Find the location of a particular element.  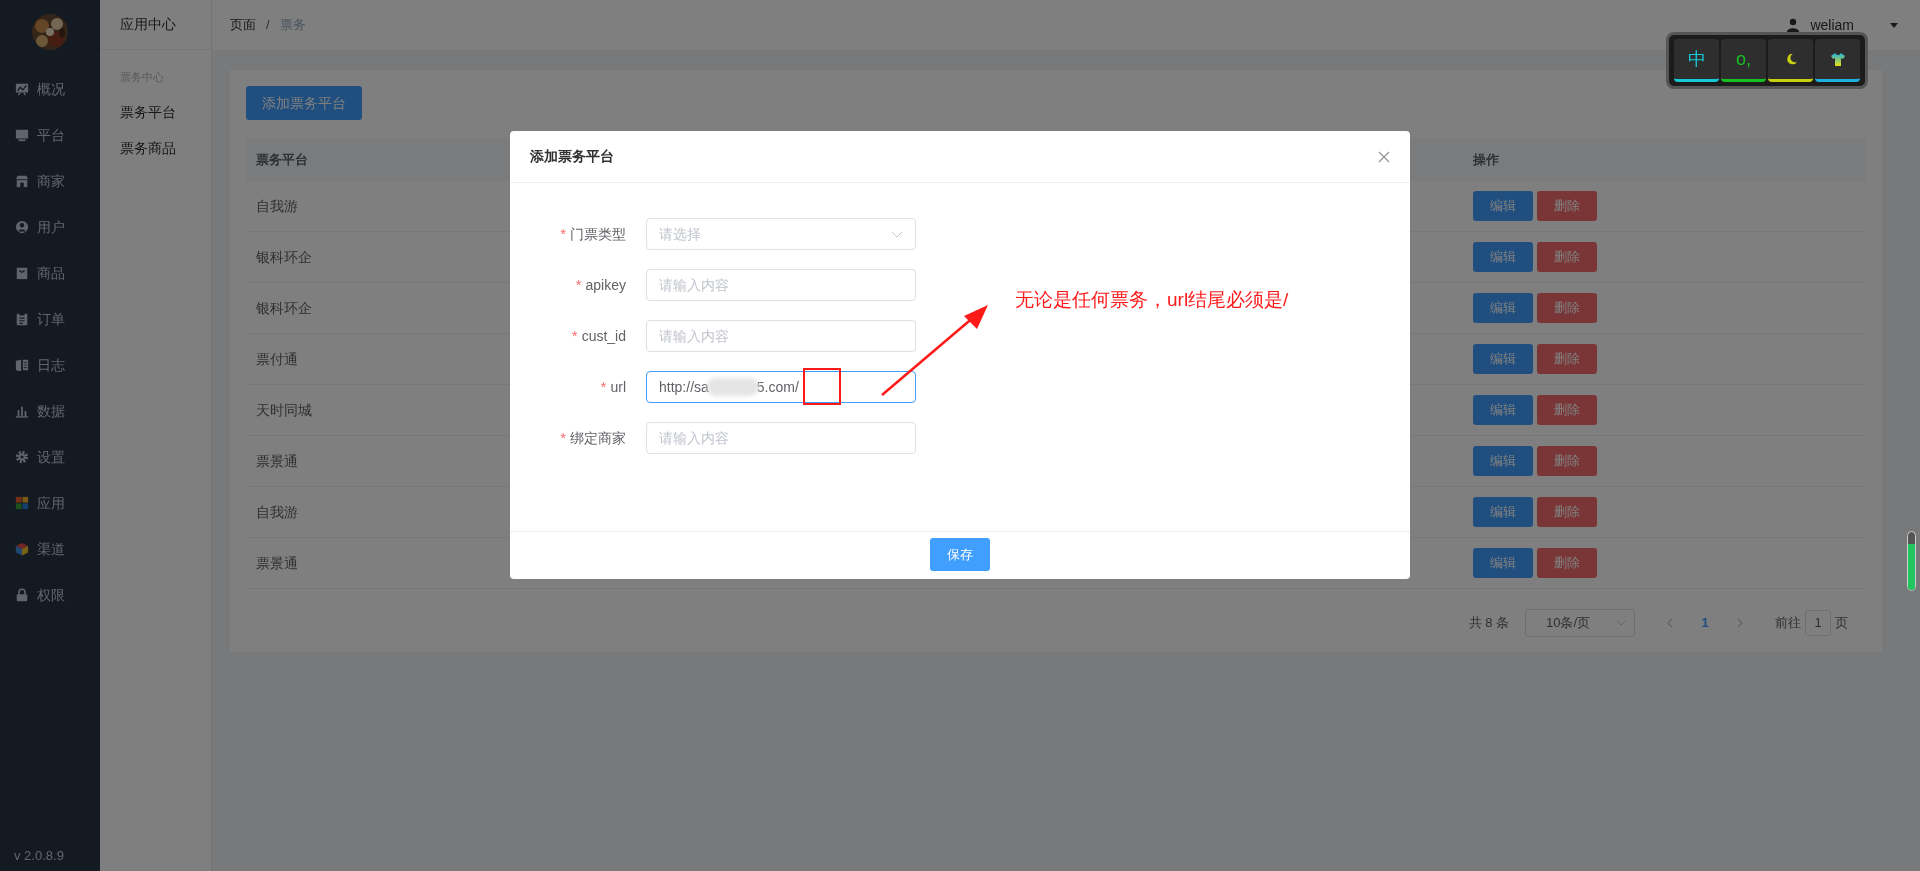

chevron-down-icon is located at coordinates (1621, 623).